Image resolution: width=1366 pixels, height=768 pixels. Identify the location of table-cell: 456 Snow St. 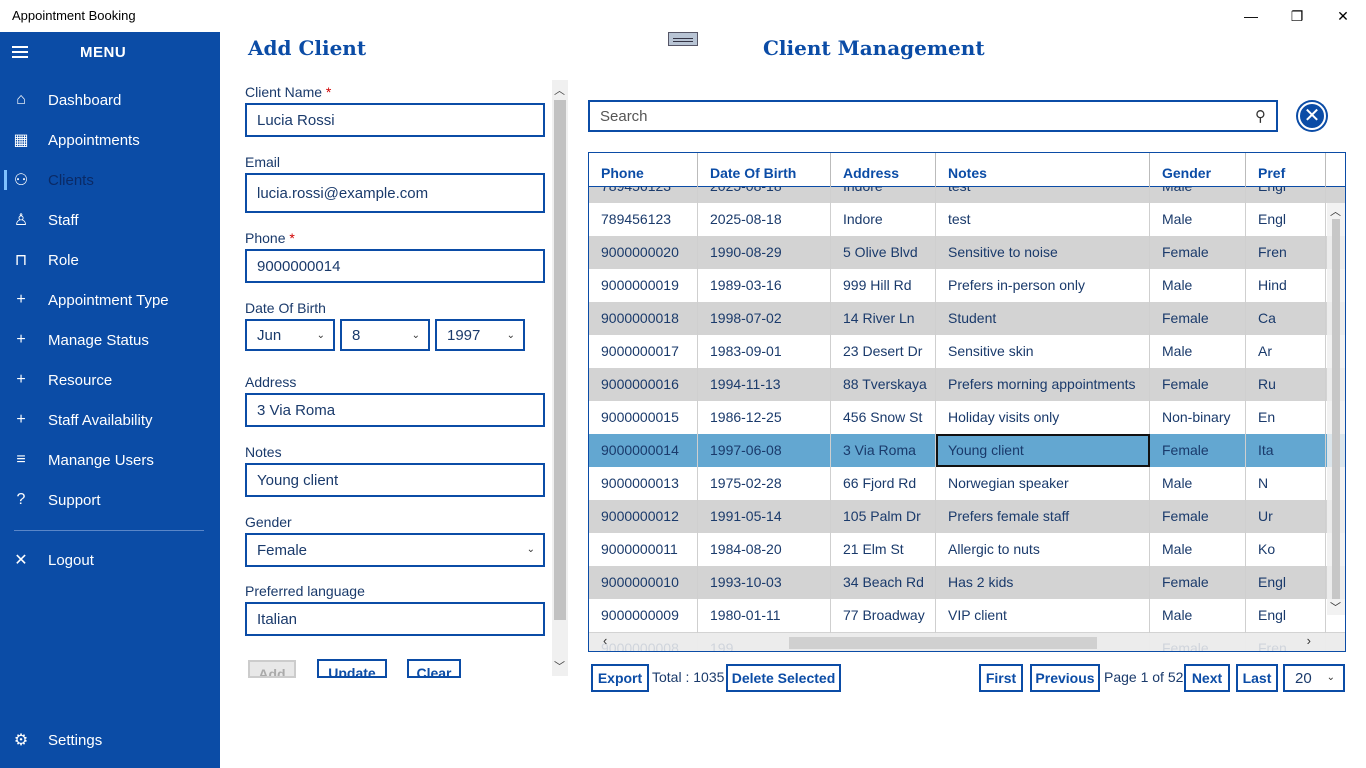
(883, 417).